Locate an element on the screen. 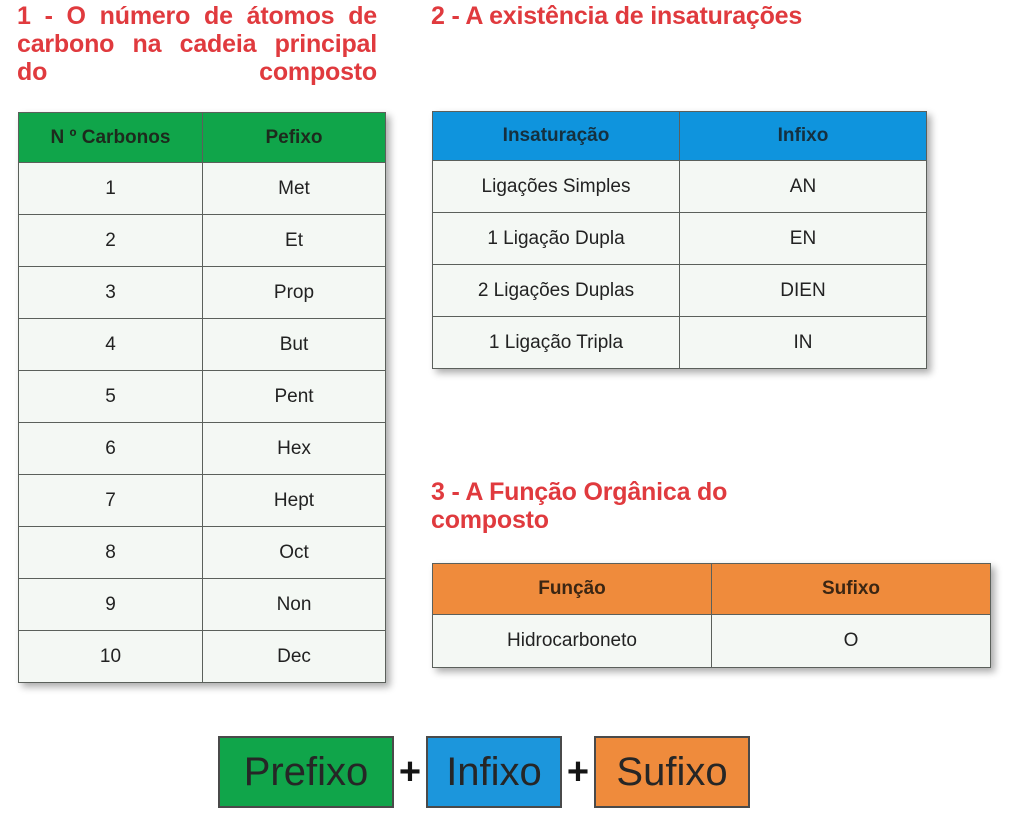  cell-carbon-count: 2 is located at coordinates (110, 240).